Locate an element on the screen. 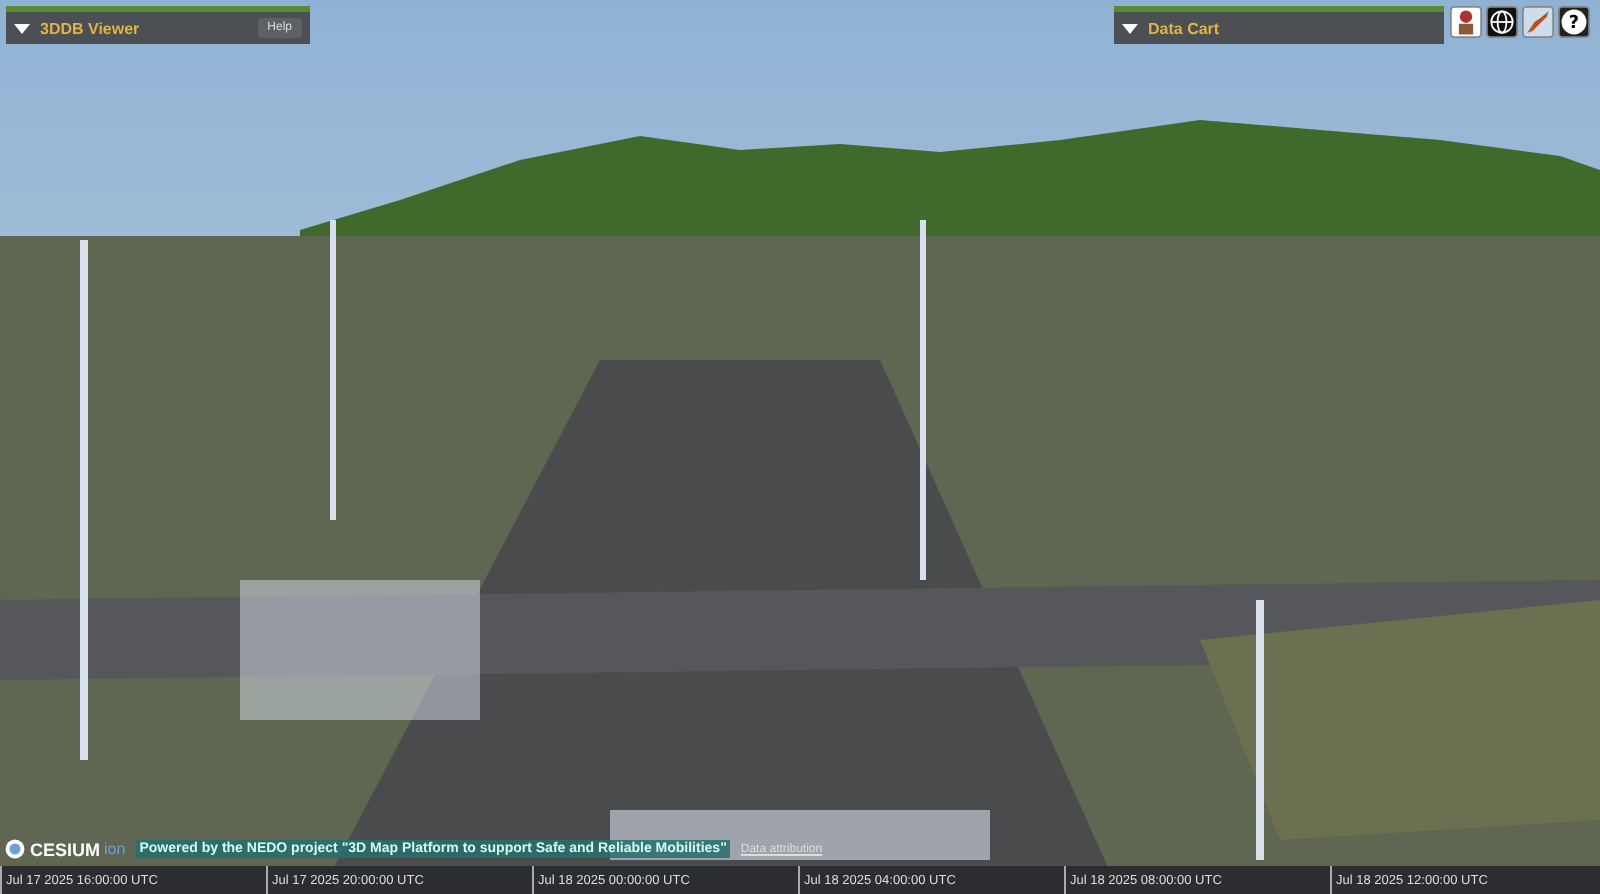  logo-suffix: ion is located at coordinates (115, 849).